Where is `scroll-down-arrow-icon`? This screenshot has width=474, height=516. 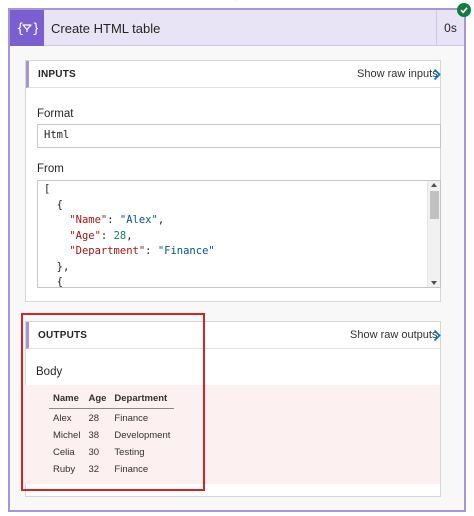
scroll-down-arrow-icon is located at coordinates (434, 283).